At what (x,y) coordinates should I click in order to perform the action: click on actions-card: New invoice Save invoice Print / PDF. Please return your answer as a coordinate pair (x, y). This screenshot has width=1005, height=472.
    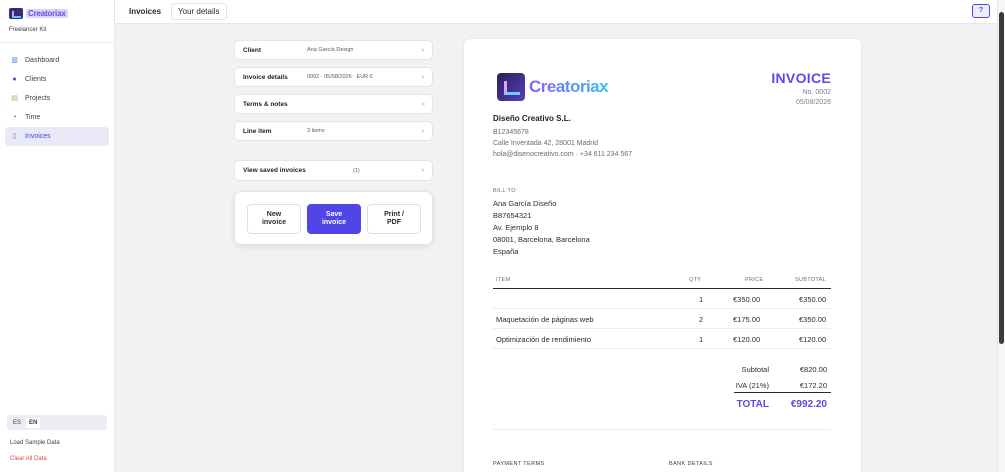
    Looking at the image, I should click on (333, 218).